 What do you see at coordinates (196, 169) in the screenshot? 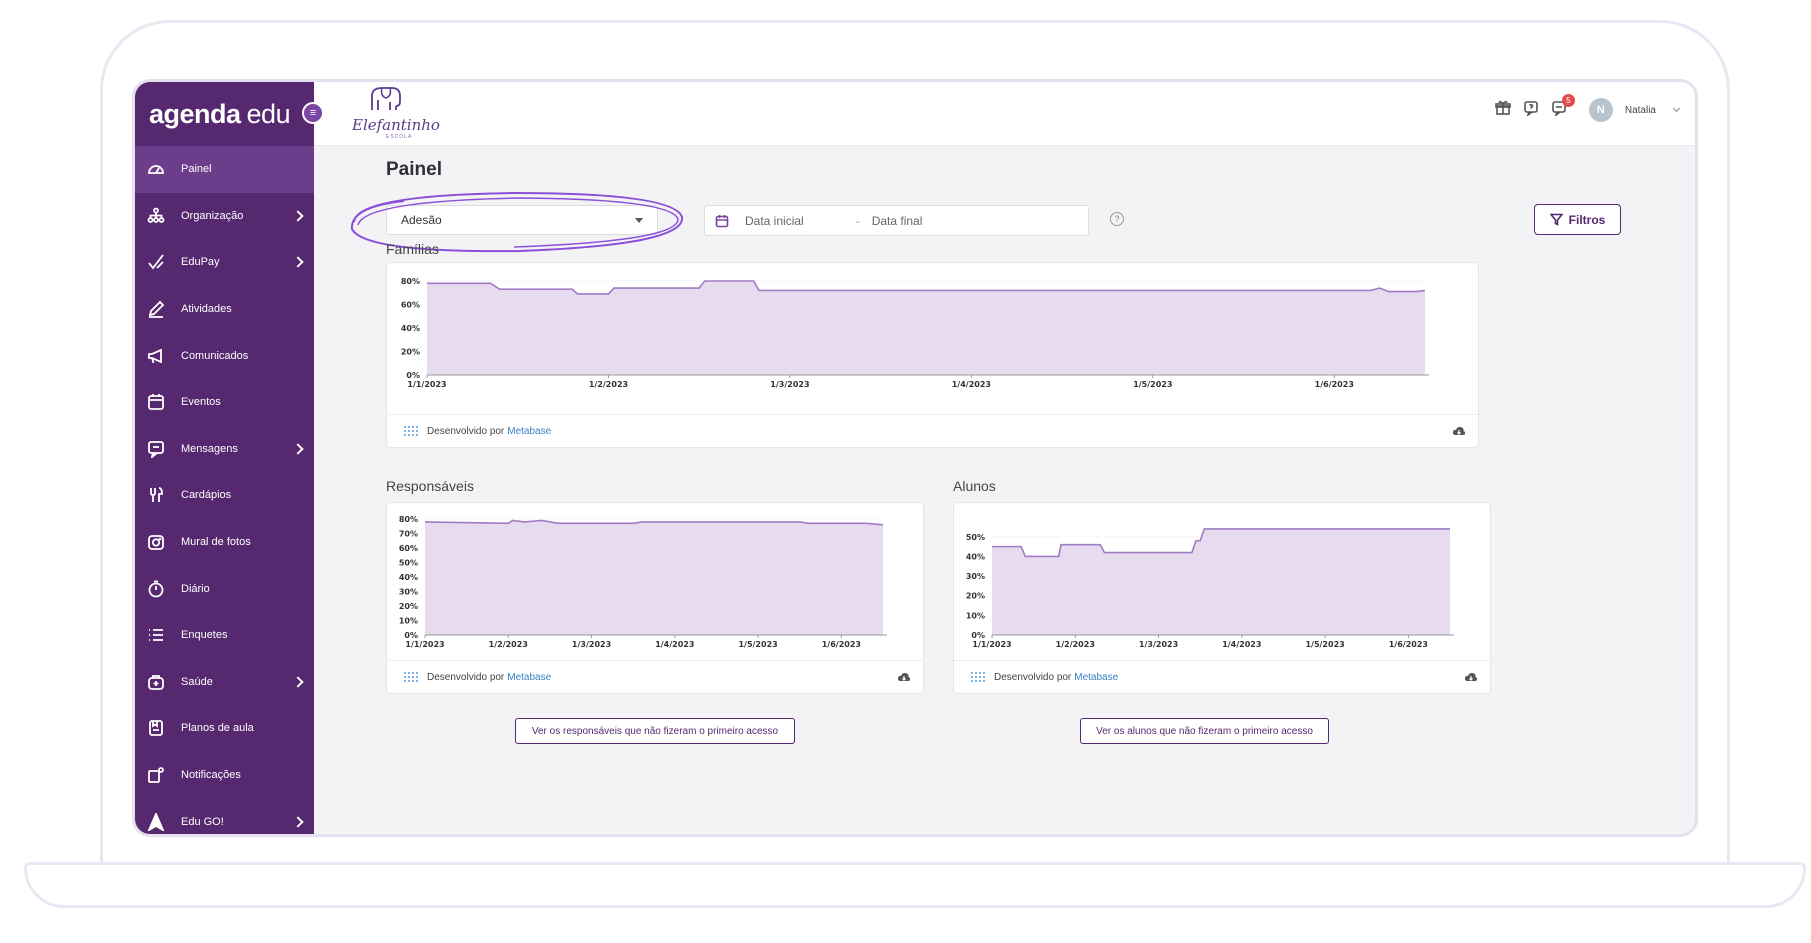
I see `sidebar-item-label: Painel` at bounding box center [196, 169].